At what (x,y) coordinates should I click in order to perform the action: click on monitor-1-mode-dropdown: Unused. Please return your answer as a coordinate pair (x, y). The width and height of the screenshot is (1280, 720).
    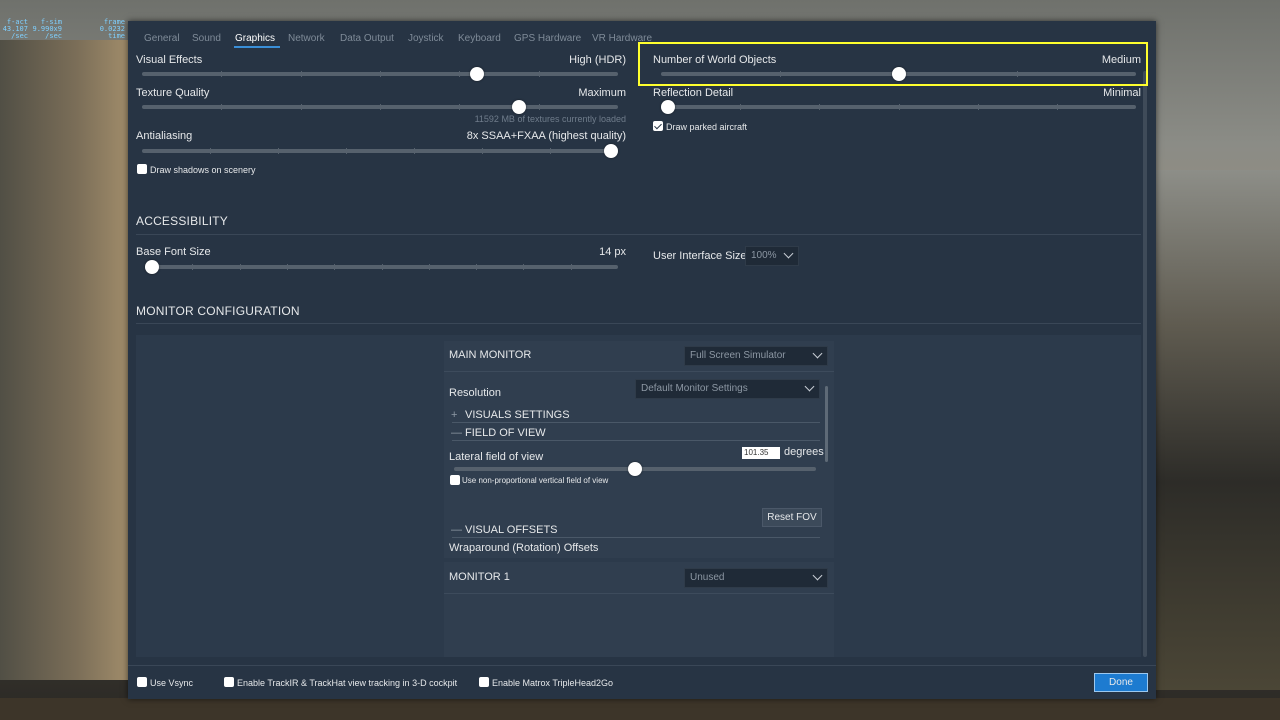
    Looking at the image, I should click on (756, 578).